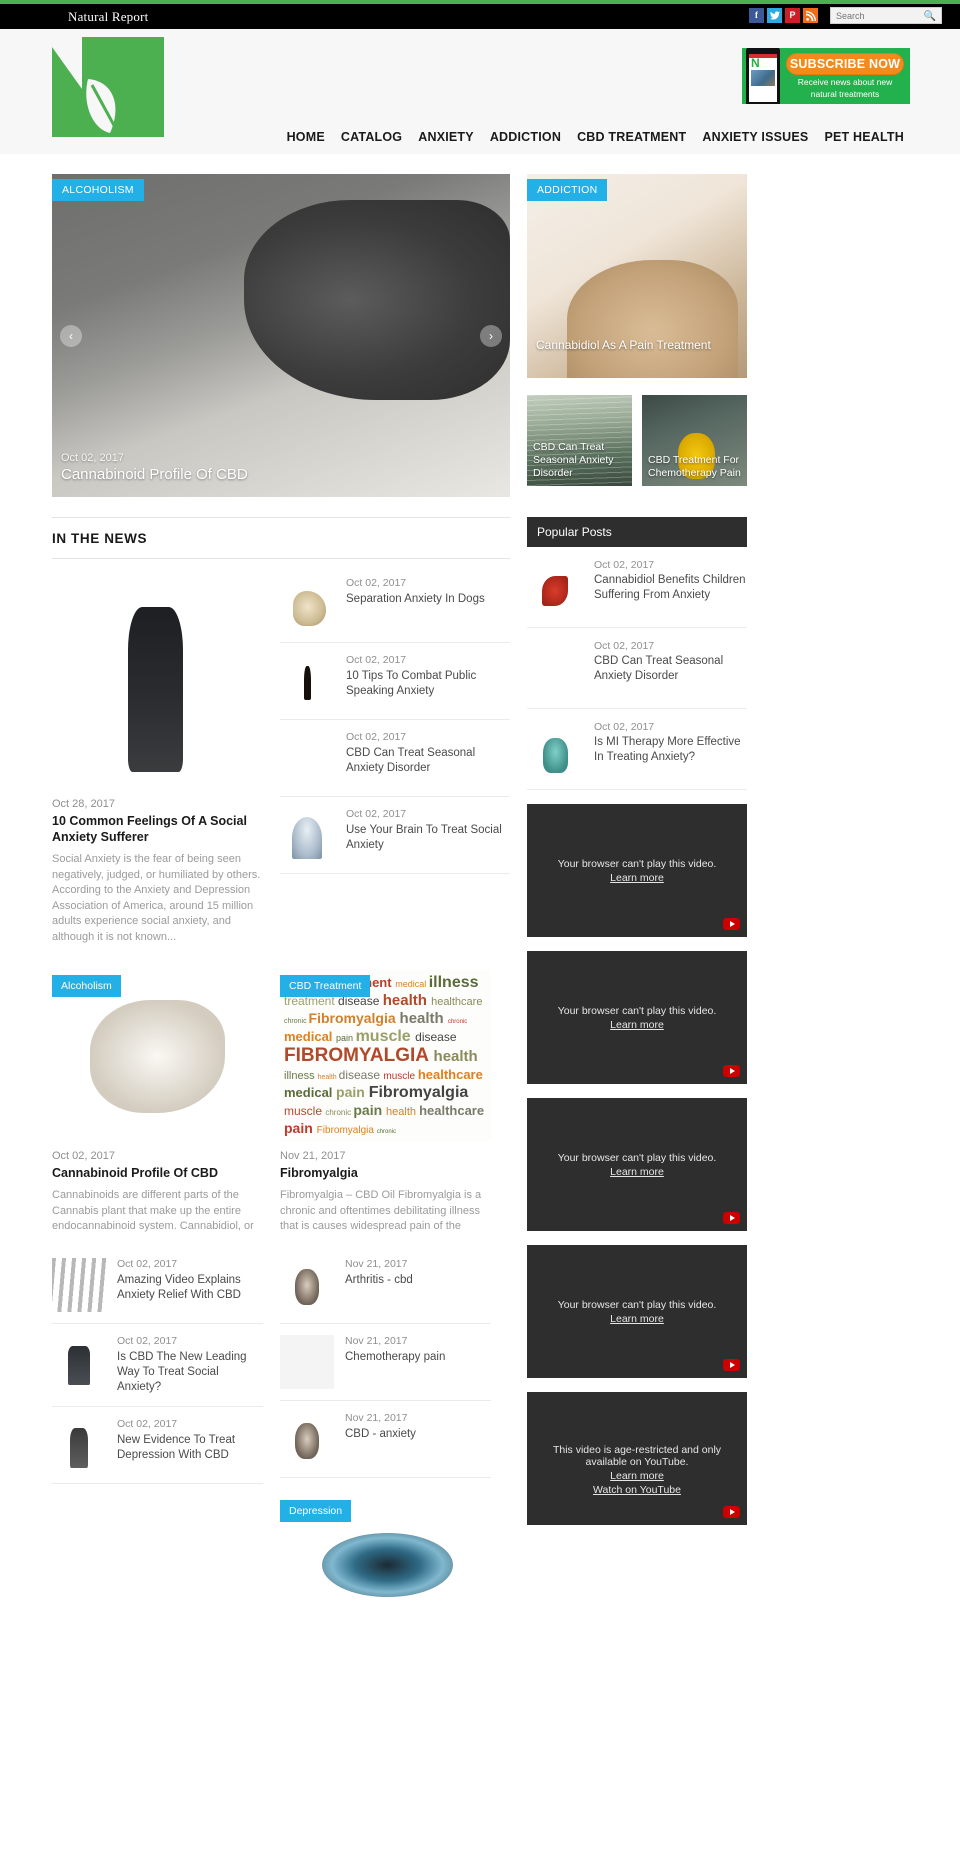 The height and width of the screenshot is (1875, 960). Describe the element at coordinates (930, 16) in the screenshot. I see `search-icon: 🔍` at that location.